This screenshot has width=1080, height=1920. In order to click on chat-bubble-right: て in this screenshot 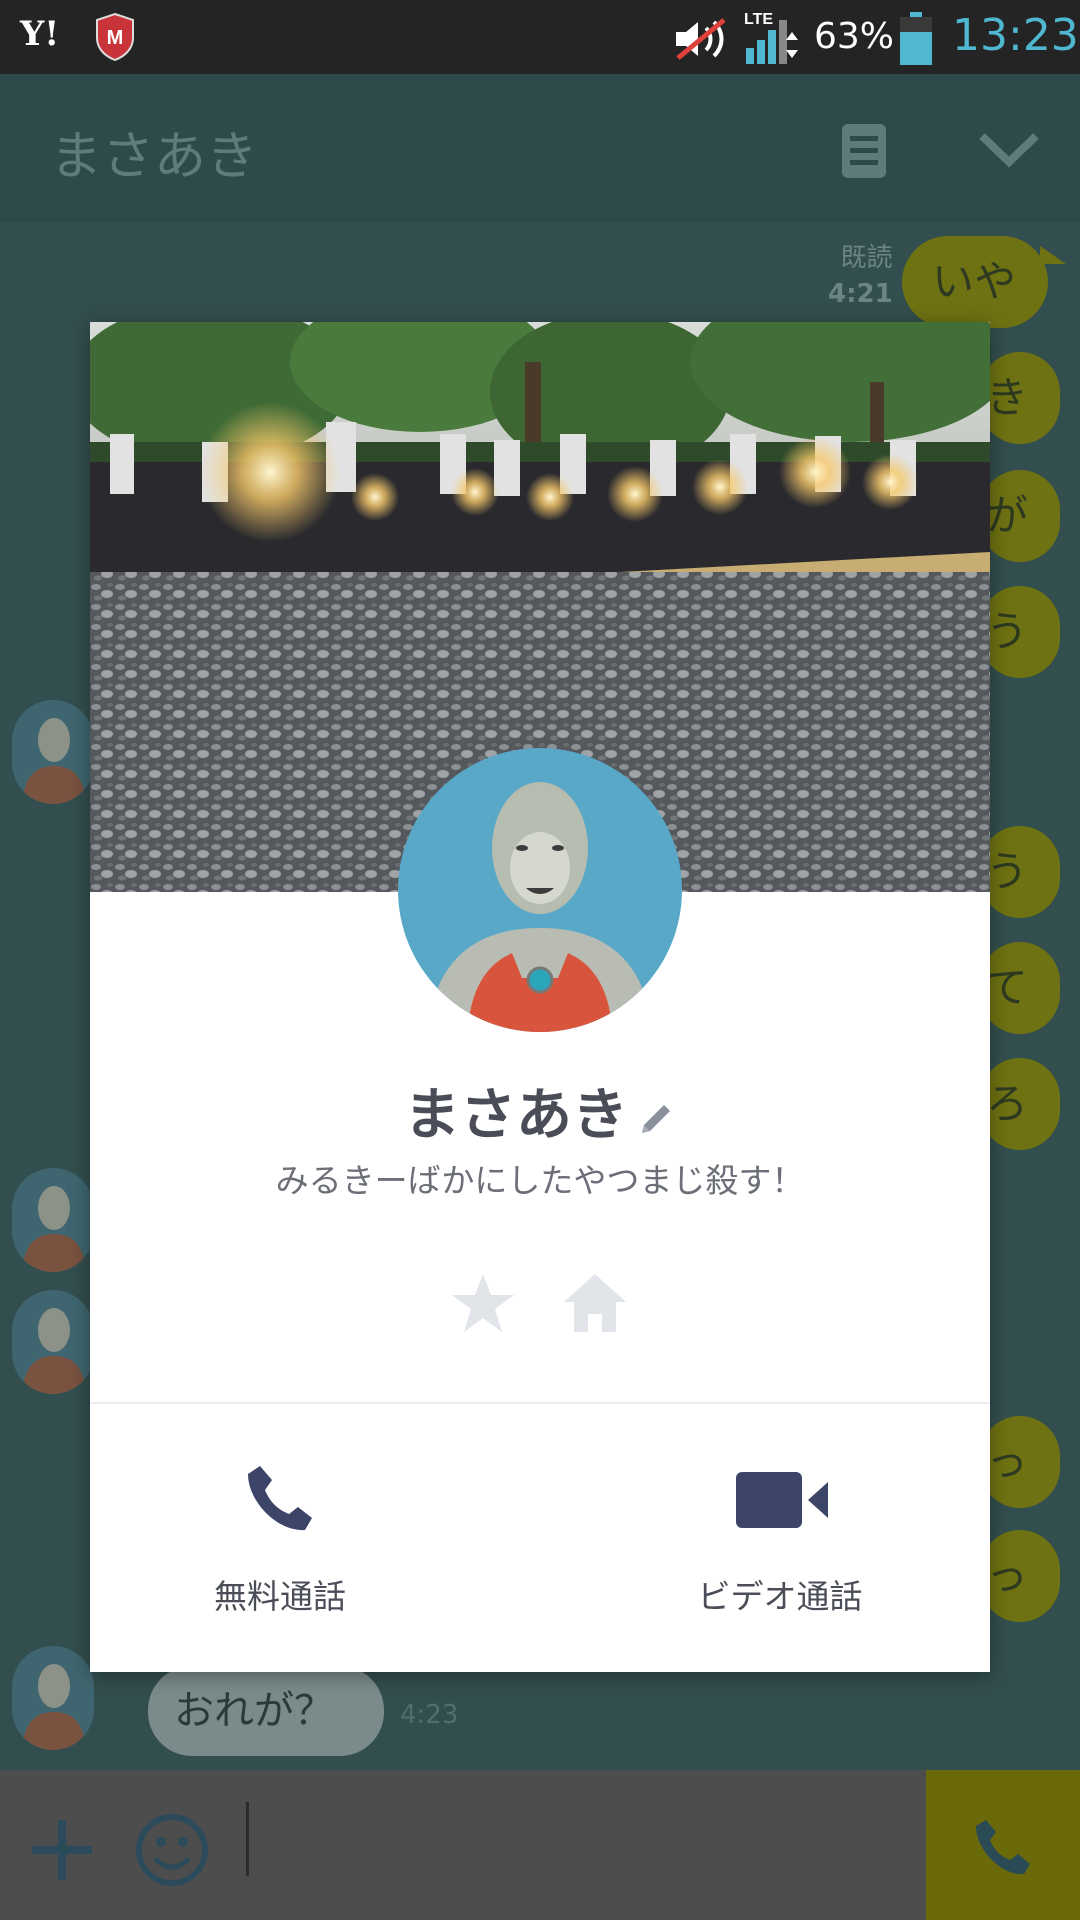, I will do `click(1020, 988)`.